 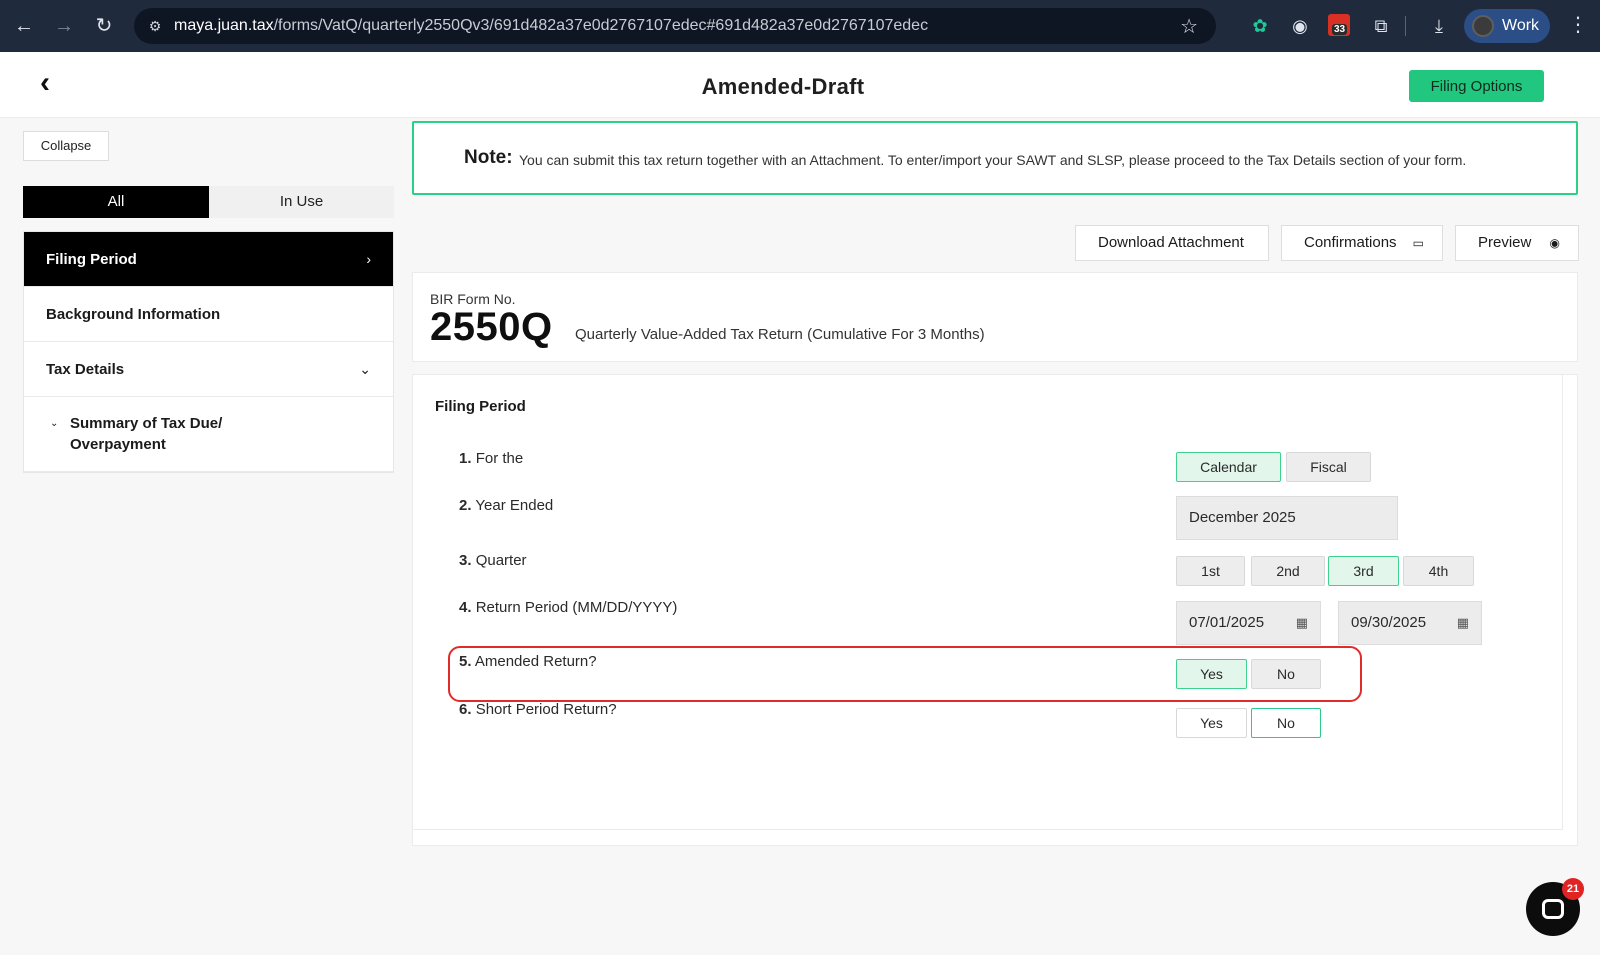 I want to click on quarter-4th-option: 4th, so click(x=1438, y=571).